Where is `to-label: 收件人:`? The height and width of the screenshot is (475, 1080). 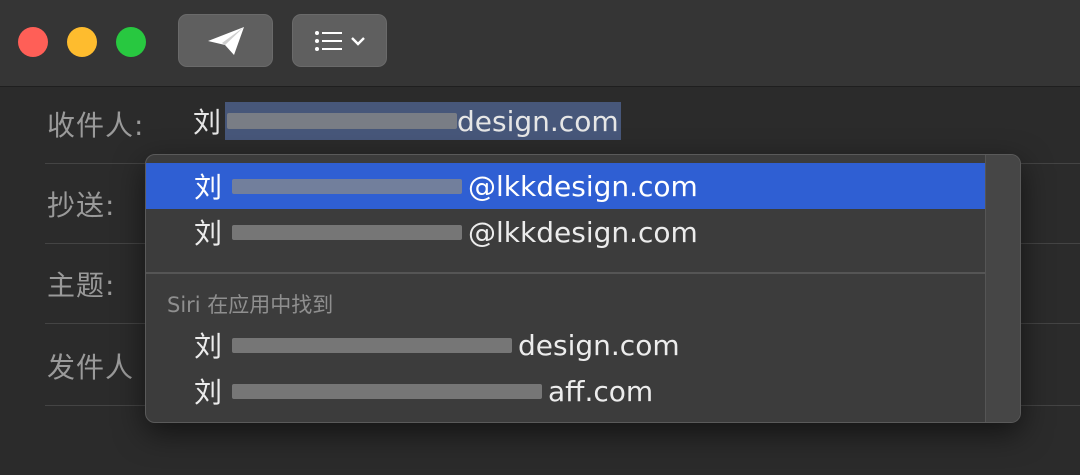
to-label: 收件人: is located at coordinates (96, 125).